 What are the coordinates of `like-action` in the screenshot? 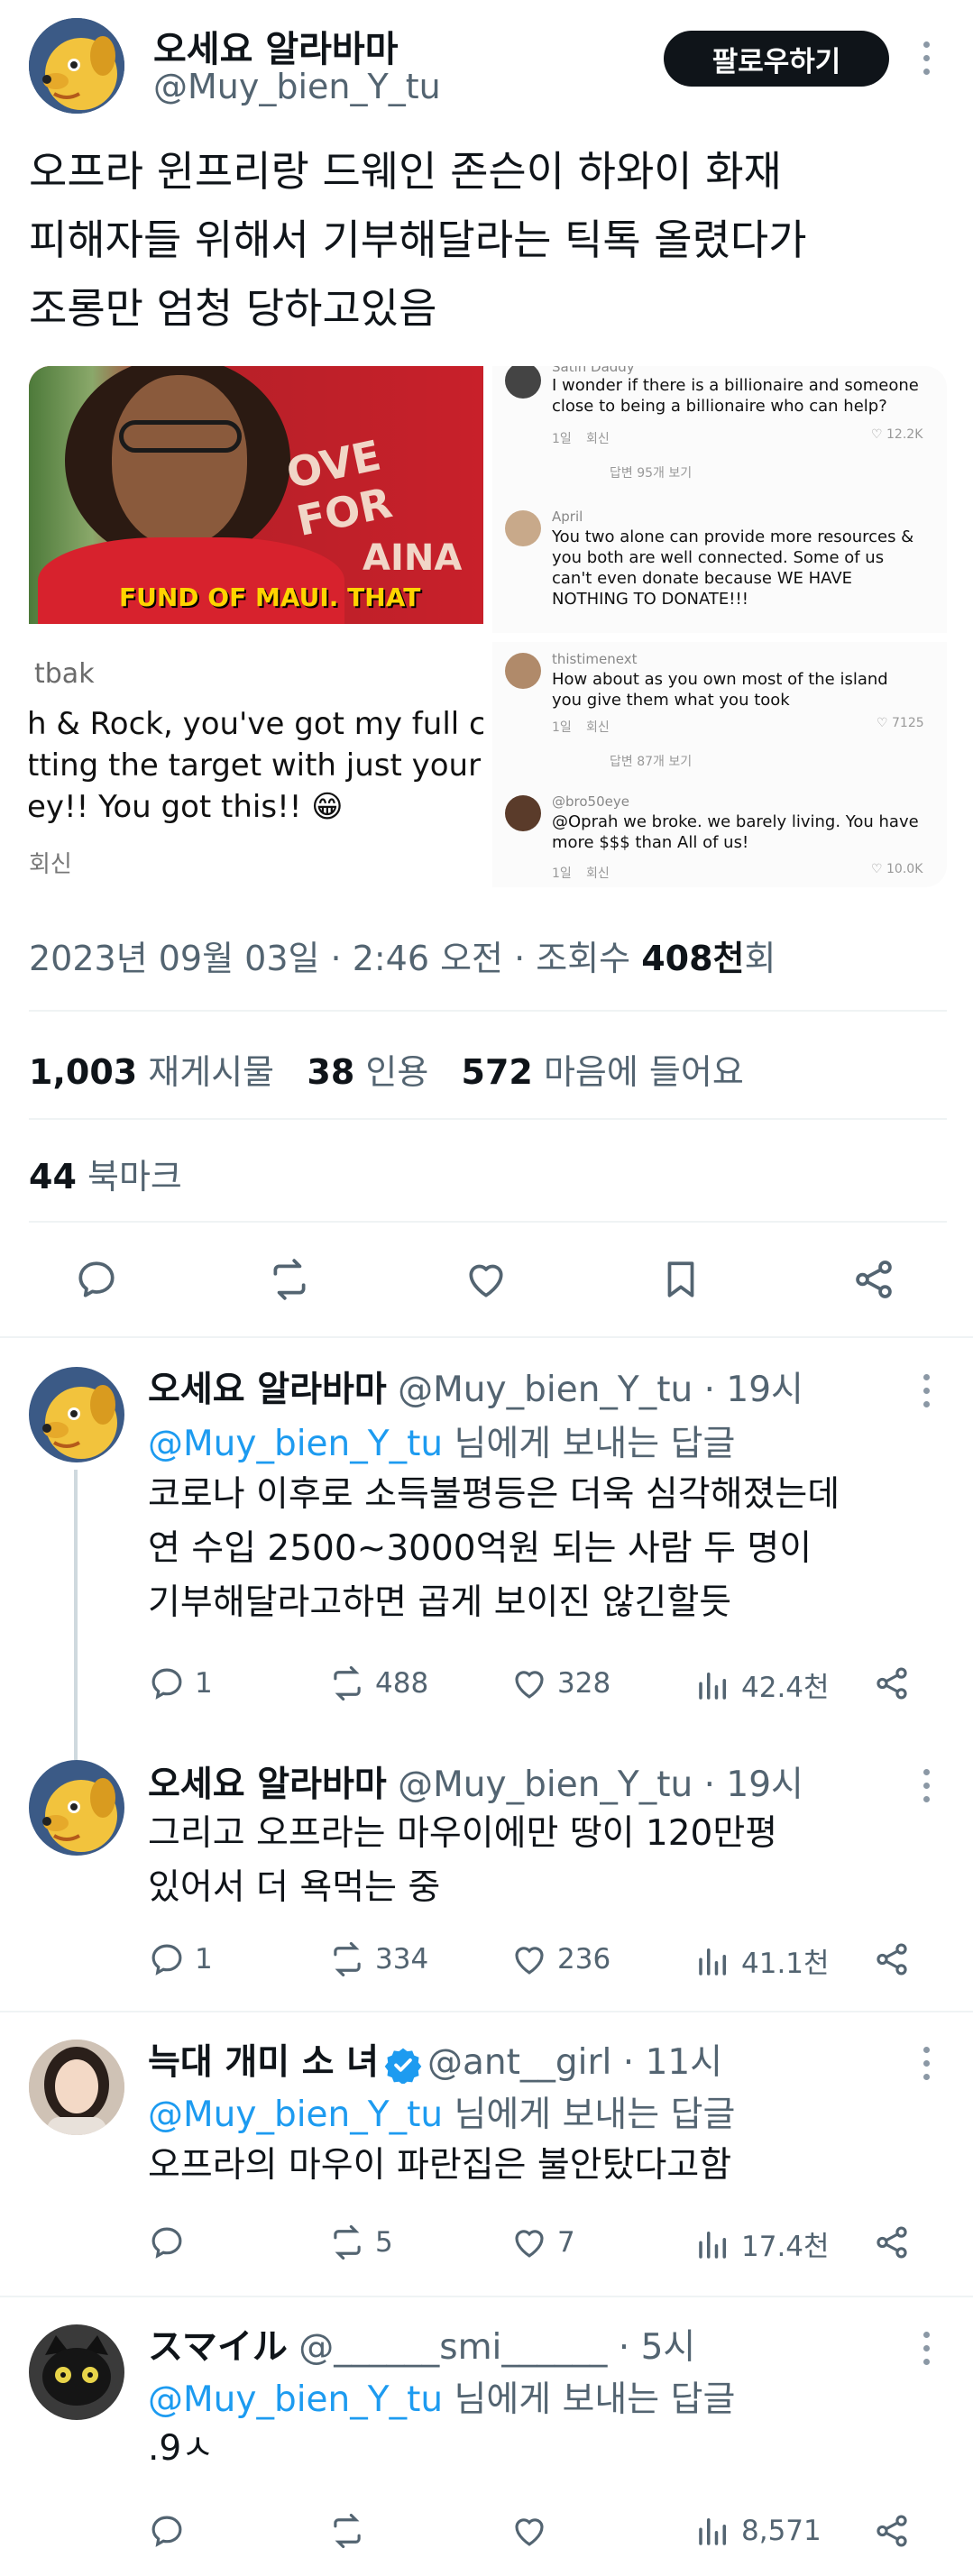 It's located at (534, 2531).